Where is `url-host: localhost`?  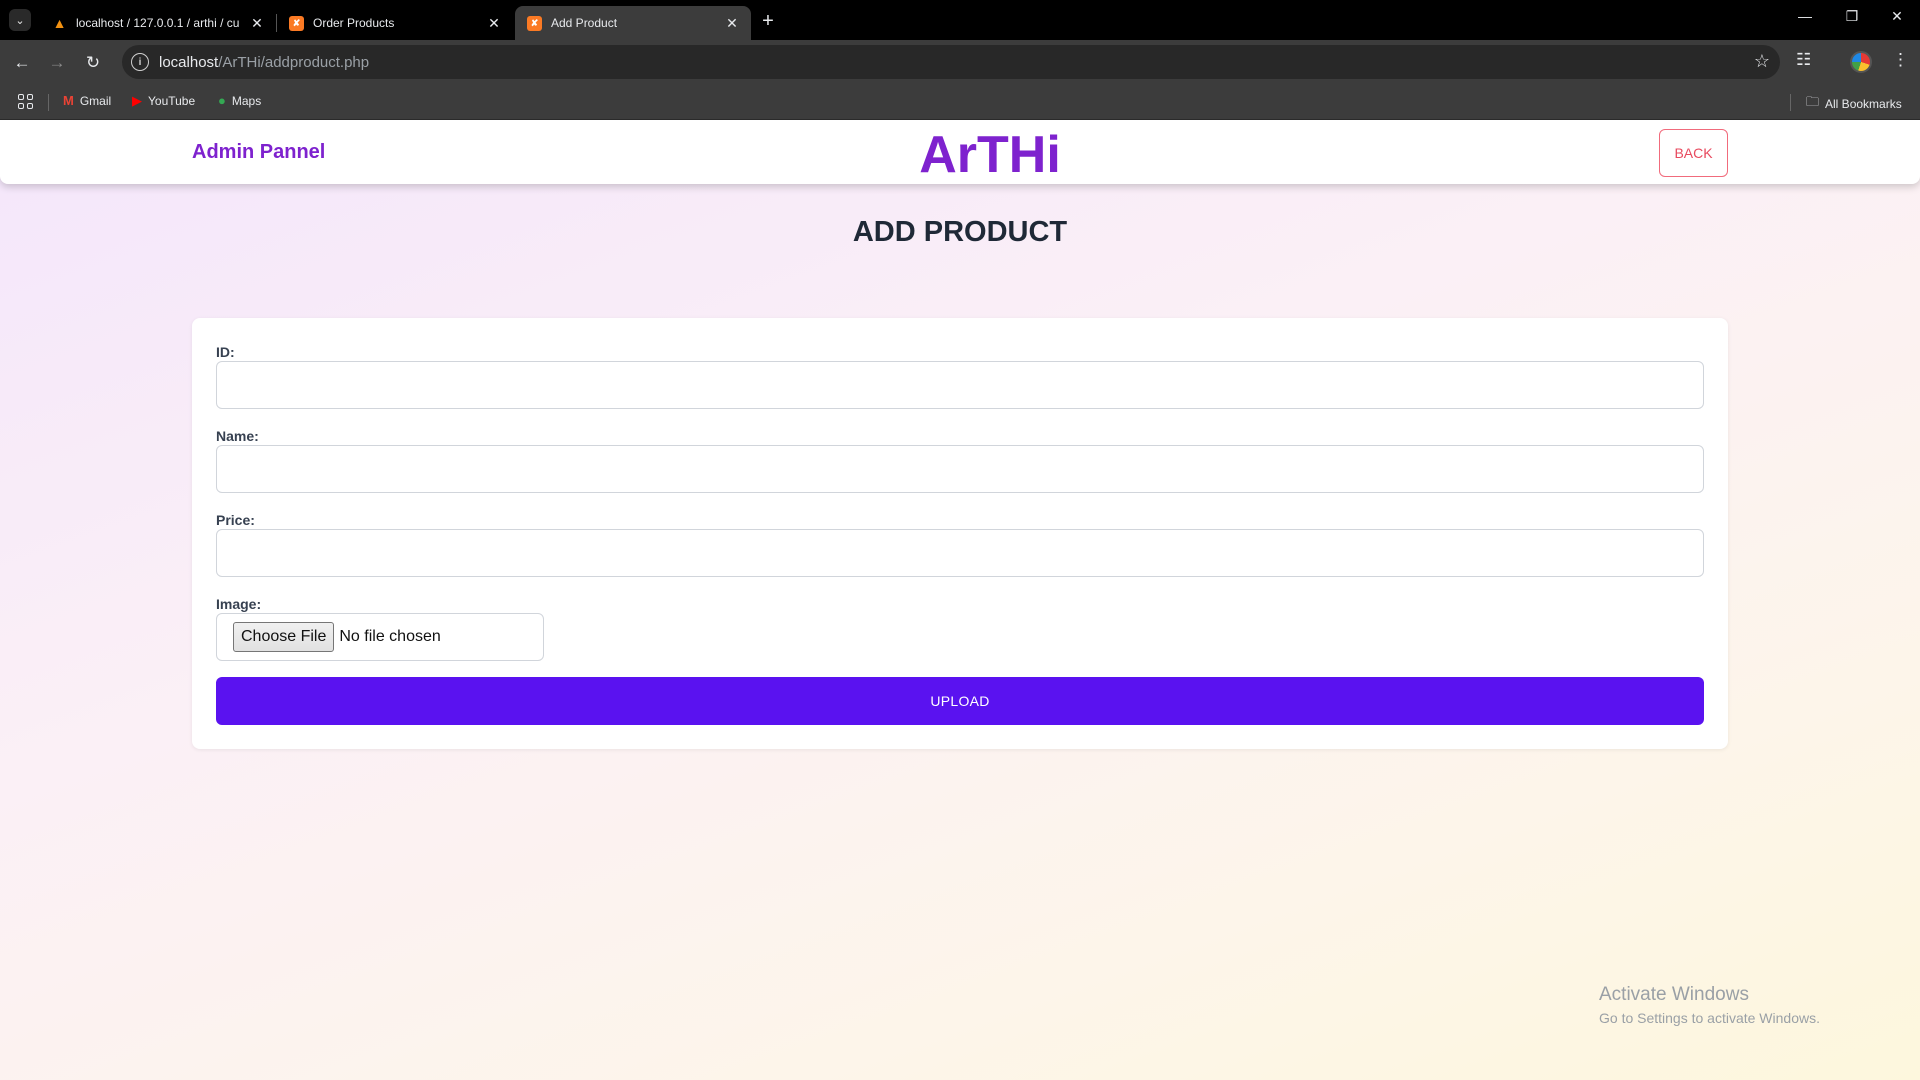 url-host: localhost is located at coordinates (189, 62).